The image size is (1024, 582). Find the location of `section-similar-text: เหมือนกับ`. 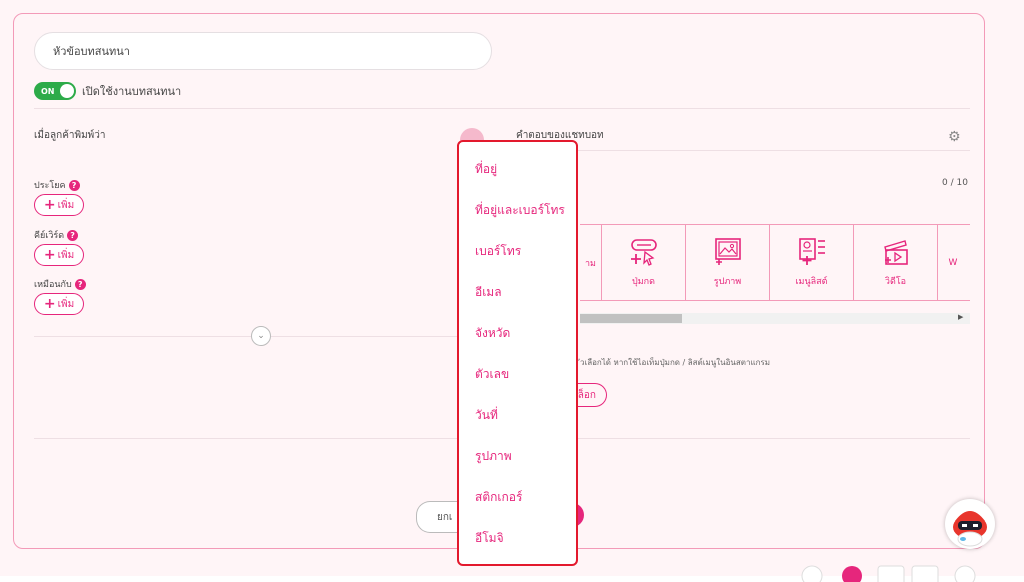

section-similar-text: เหมือนกับ is located at coordinates (53, 285).